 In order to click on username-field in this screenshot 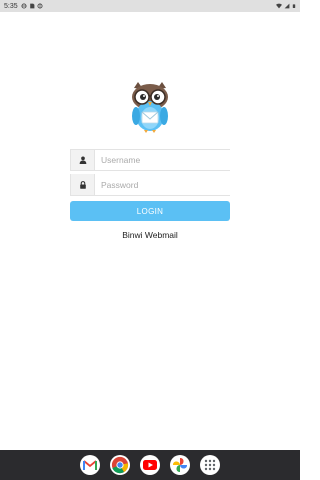, I will do `click(150, 160)`.